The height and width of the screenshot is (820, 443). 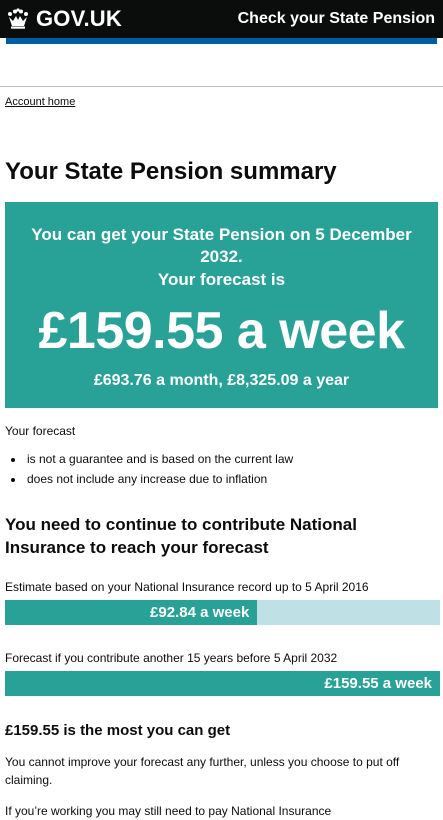 What do you see at coordinates (79, 18) in the screenshot?
I see `brand-text: GOV.UK` at bounding box center [79, 18].